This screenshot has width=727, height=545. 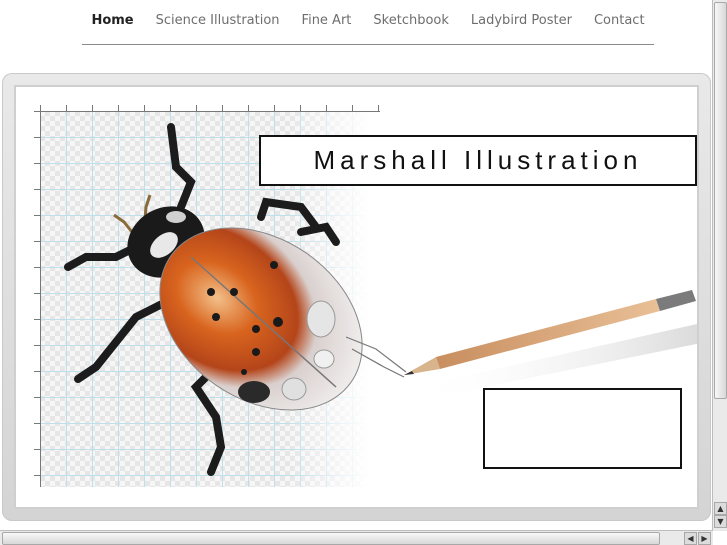 I want to click on nav-item-home: Home, so click(x=112, y=14).